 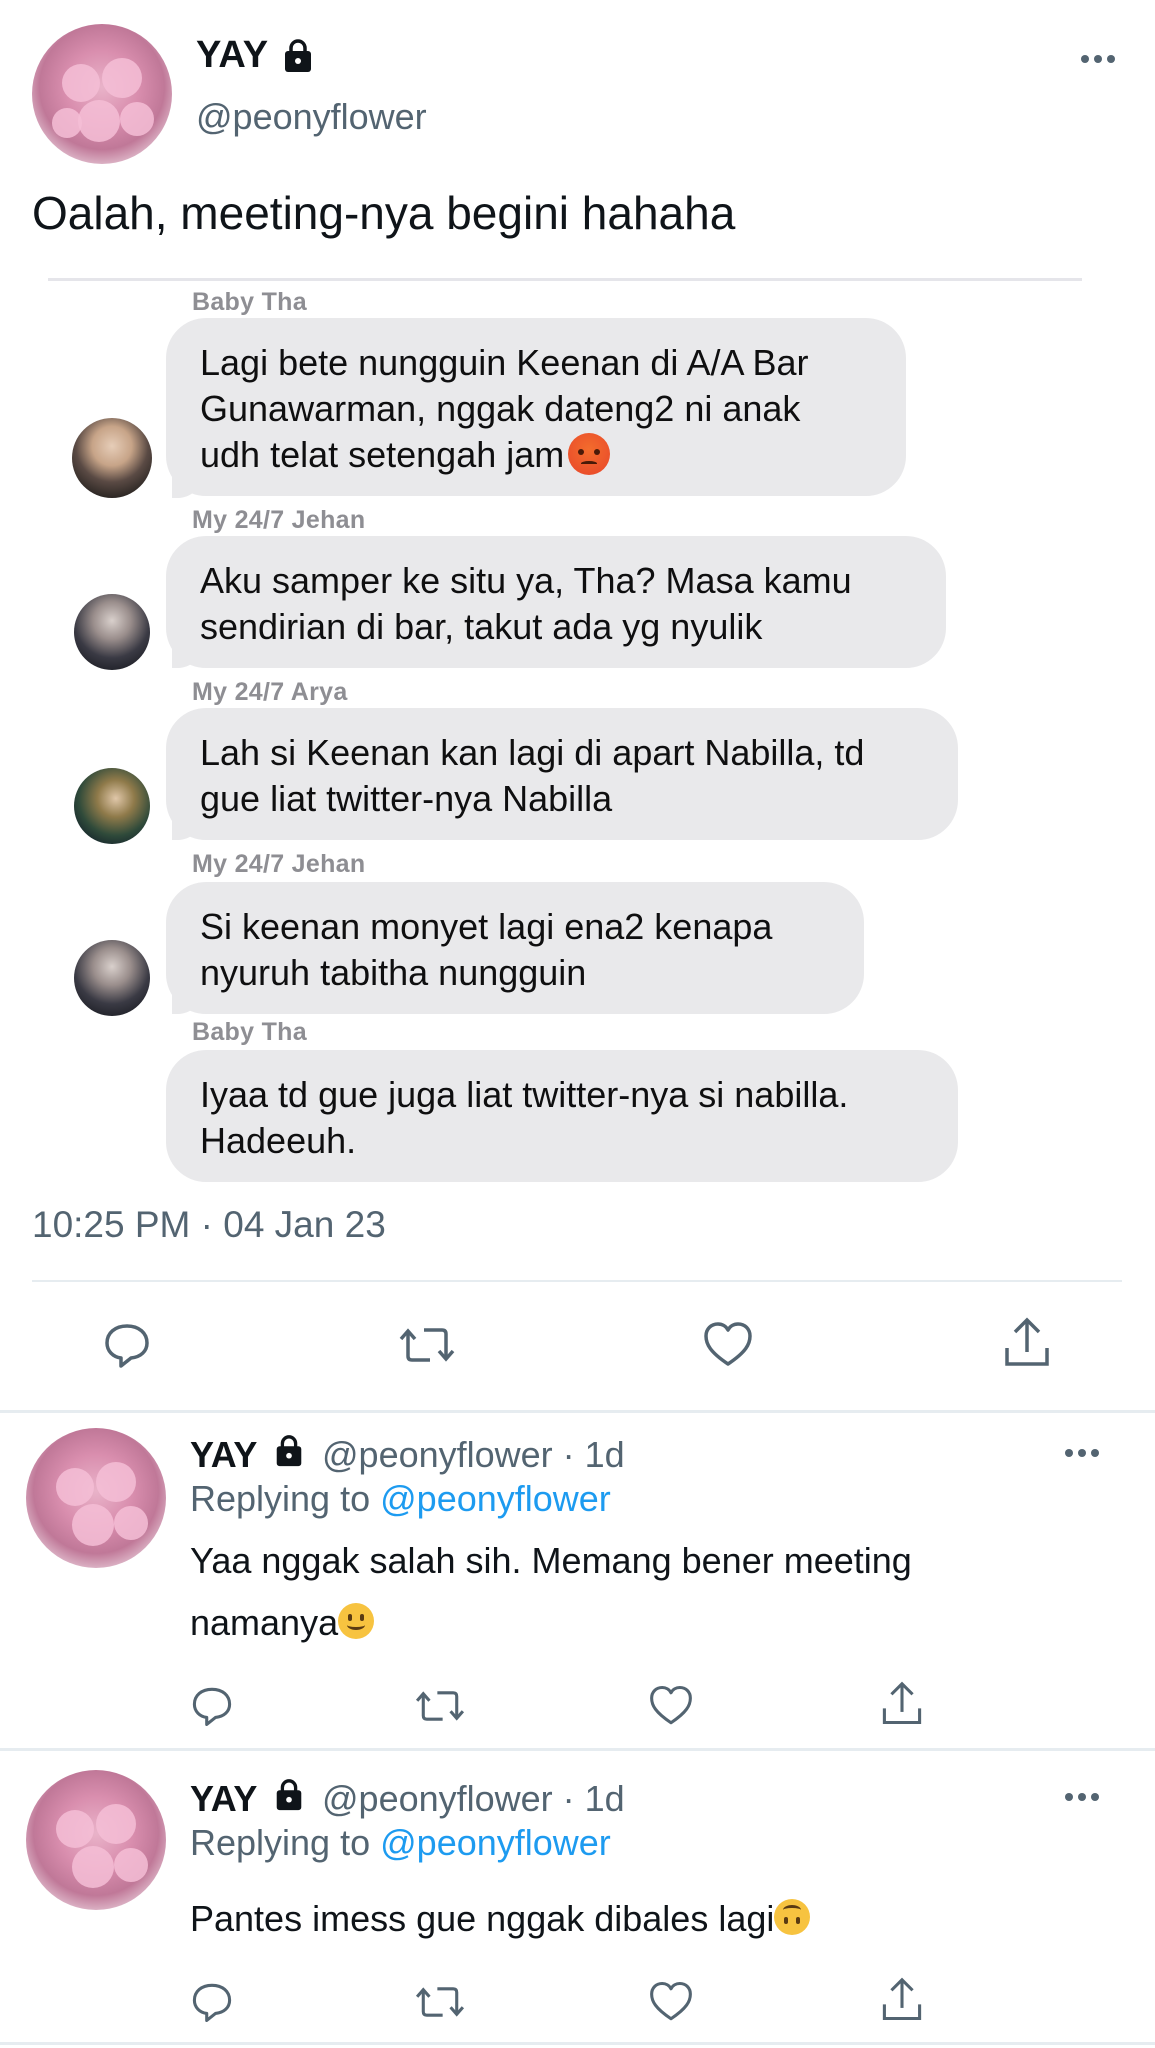 What do you see at coordinates (486, 926) in the screenshot?
I see `chat-line: Si keenan monyet lagi ena2 kenapa` at bounding box center [486, 926].